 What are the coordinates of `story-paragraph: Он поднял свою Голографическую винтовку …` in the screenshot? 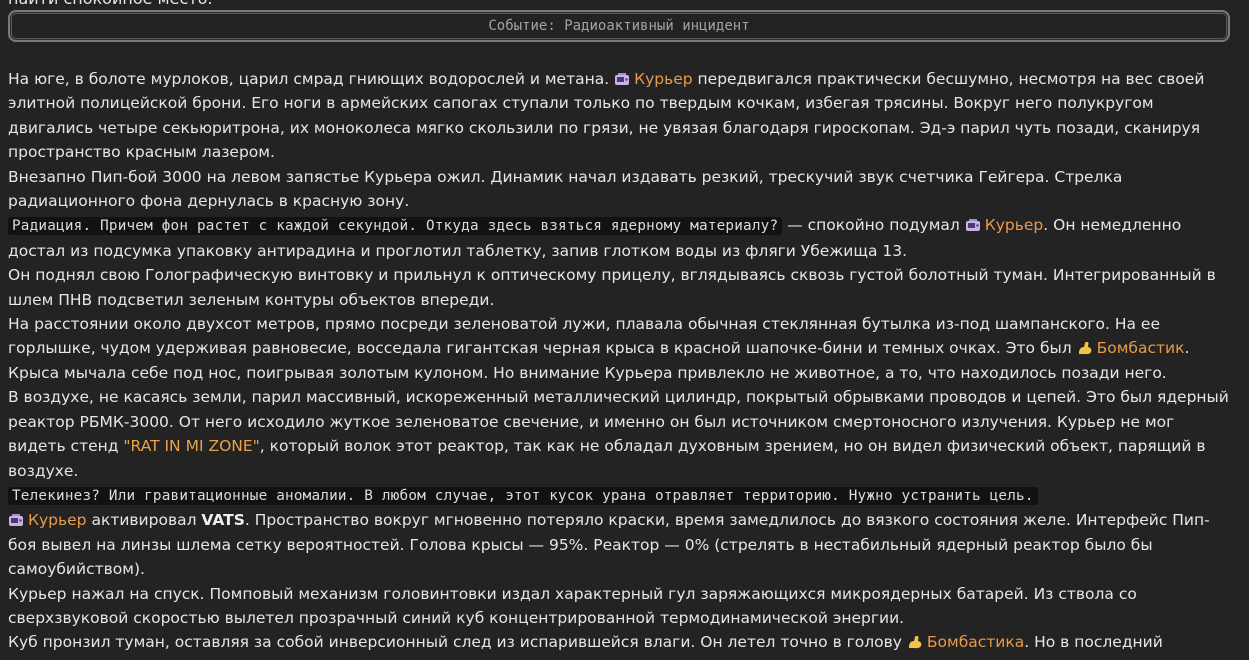 It's located at (612, 287).